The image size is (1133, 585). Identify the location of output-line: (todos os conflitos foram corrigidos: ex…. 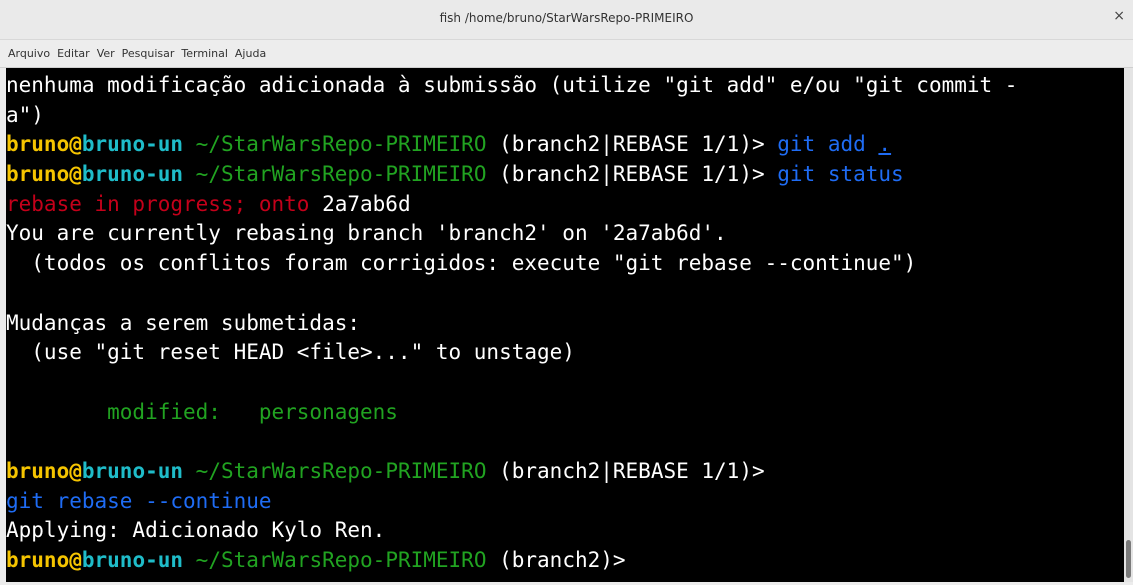
(461, 263).